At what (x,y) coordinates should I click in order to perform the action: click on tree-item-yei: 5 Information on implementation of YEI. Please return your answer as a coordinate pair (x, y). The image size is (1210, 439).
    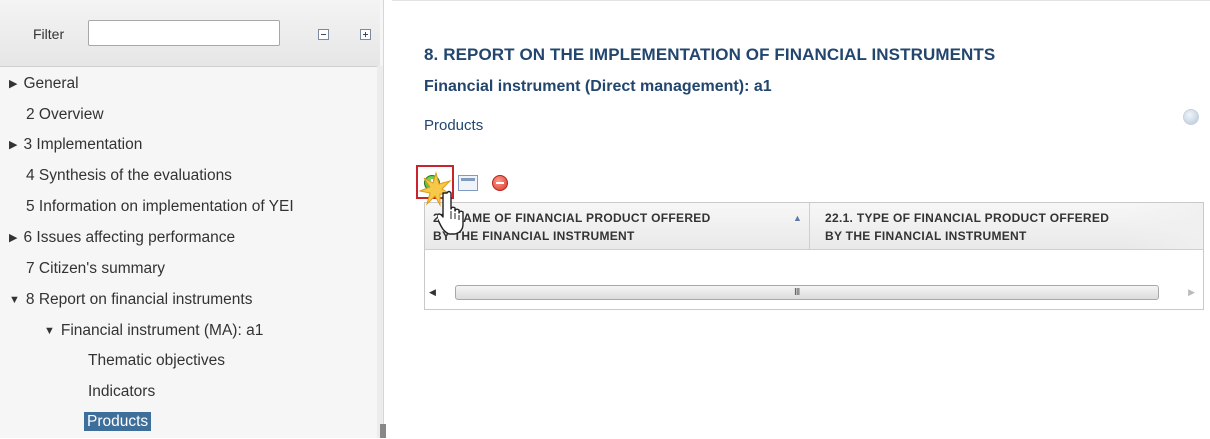
    Looking at the image, I should click on (160, 207).